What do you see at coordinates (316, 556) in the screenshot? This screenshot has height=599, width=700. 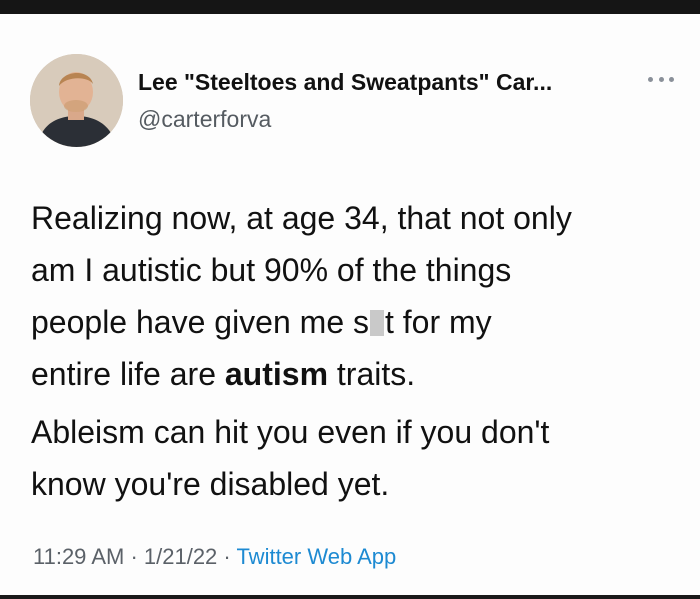 I see `tweet-source-link: Twitter Web App` at bounding box center [316, 556].